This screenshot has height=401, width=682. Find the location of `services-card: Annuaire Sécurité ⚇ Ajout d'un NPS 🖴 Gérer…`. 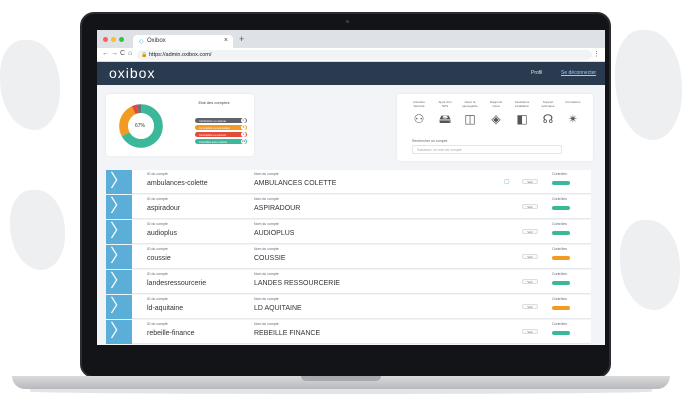

services-card: Annuaire Sécurité ⚇ Ajout d'un NPS 🖴 Gérer… is located at coordinates (495, 127).